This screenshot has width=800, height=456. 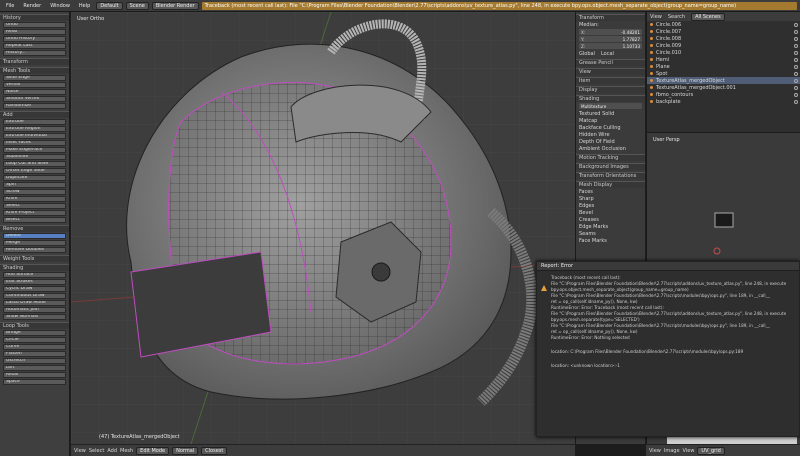 I want to click on grease-pencil-header: Grease Pencil, so click(x=610, y=62).